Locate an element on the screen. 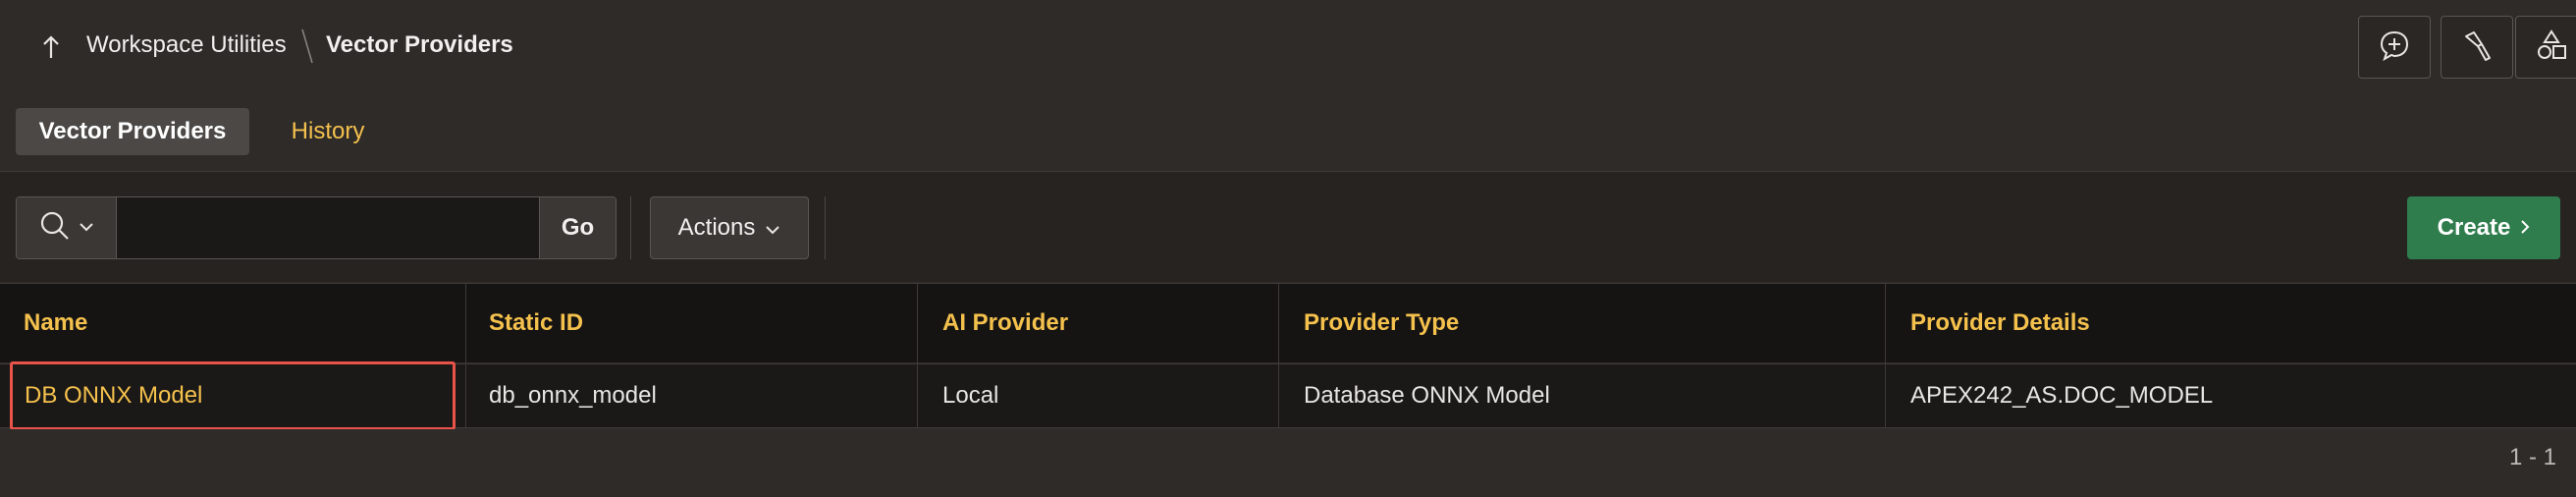 Image resolution: width=2576 pixels, height=497 pixels. flashlight-icon is located at coordinates (2477, 47).